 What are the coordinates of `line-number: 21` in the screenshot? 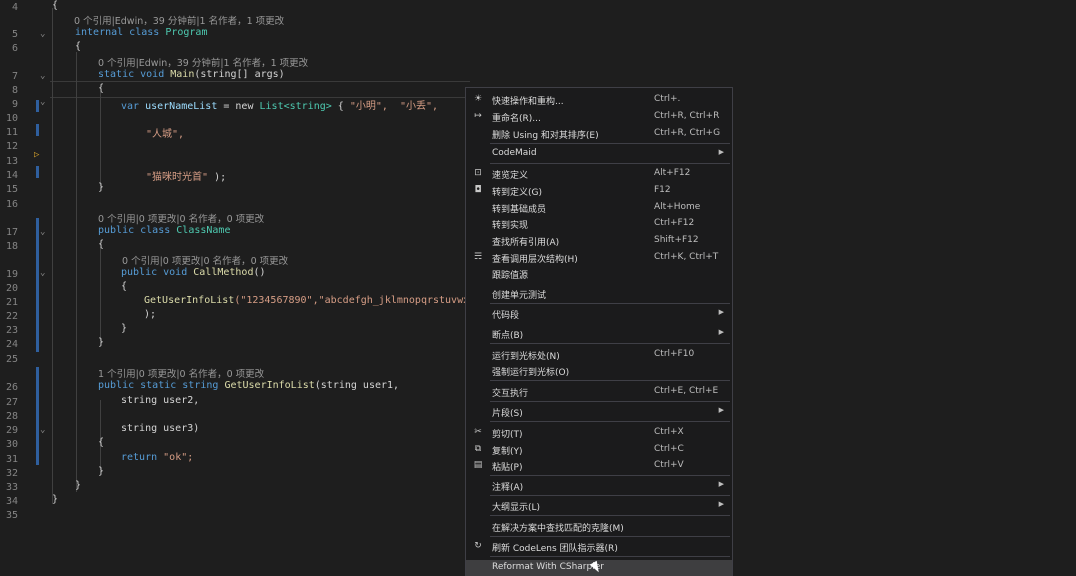 It's located at (11, 302).